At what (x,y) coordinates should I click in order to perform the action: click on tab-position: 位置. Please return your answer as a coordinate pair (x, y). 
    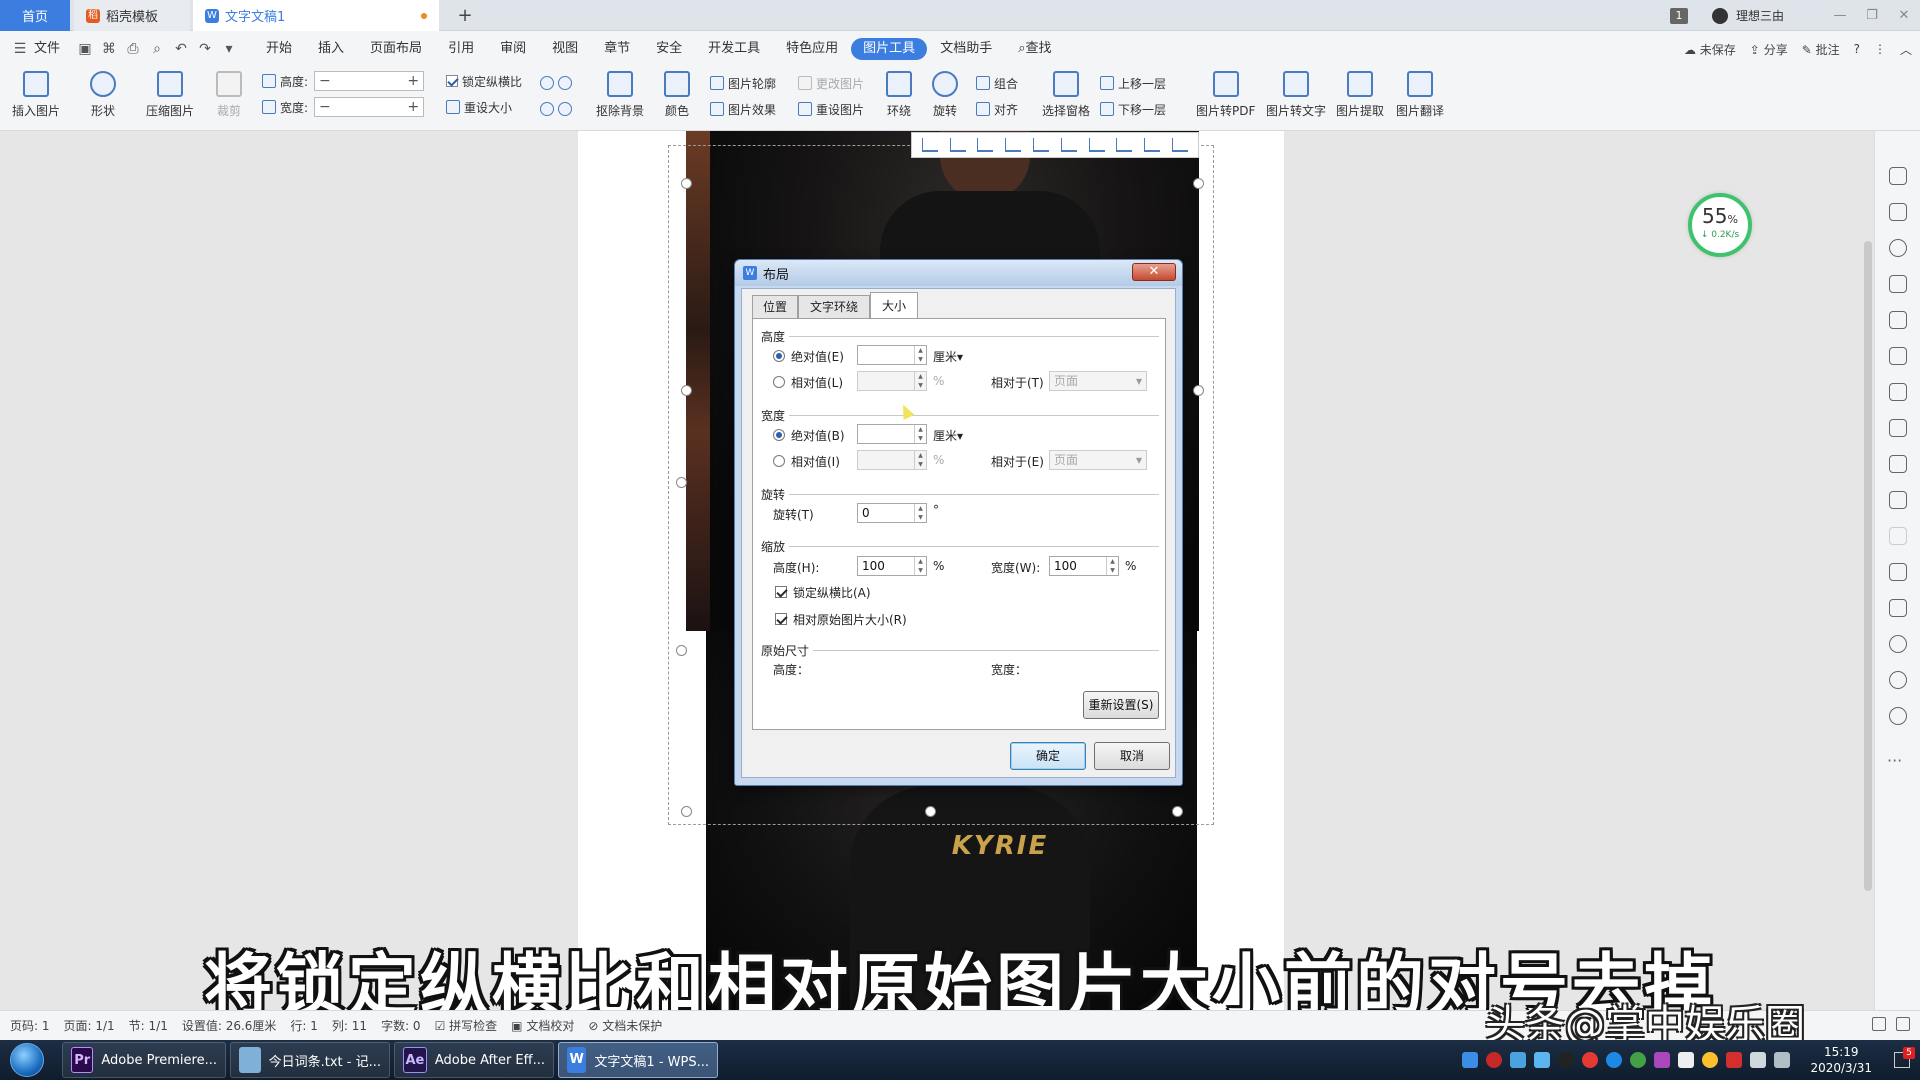
    Looking at the image, I should click on (775, 306).